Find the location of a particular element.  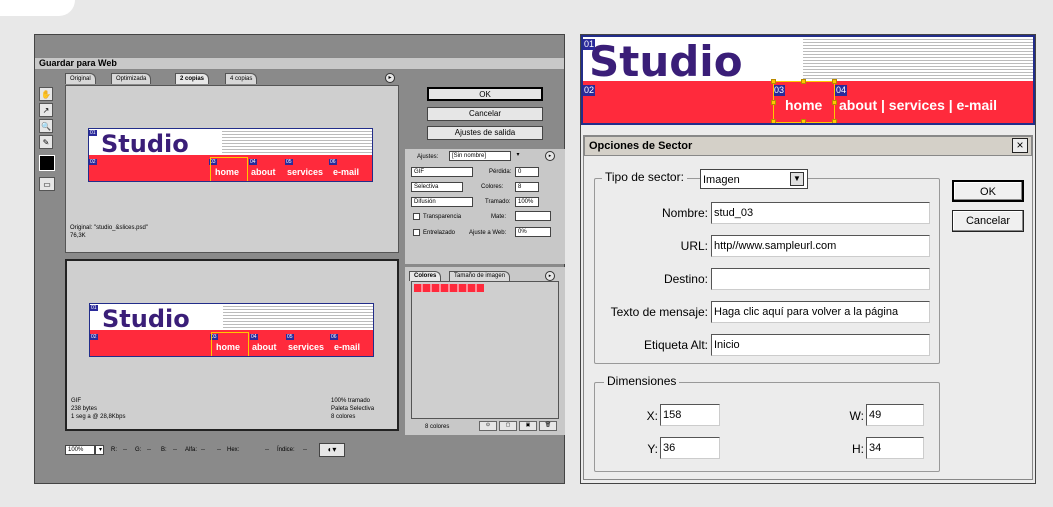

size-info: 238 bytes is located at coordinates (84, 409).